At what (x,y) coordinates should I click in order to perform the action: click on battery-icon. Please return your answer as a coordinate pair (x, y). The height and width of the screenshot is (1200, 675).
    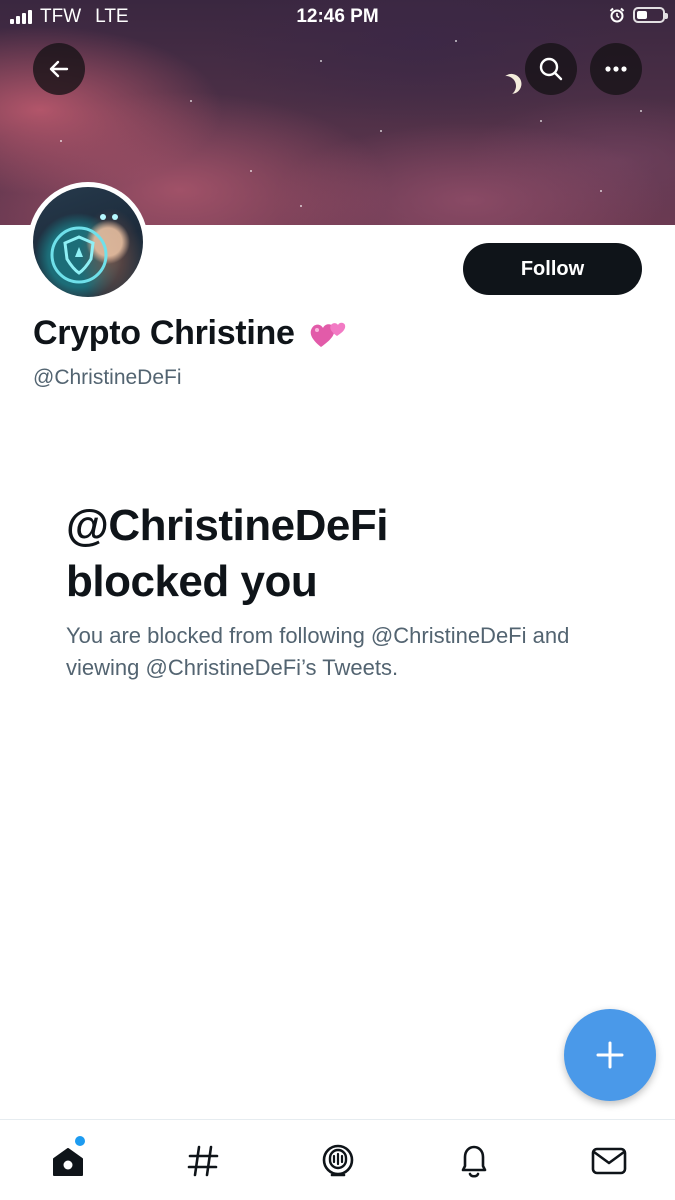
    Looking at the image, I should click on (650, 15).